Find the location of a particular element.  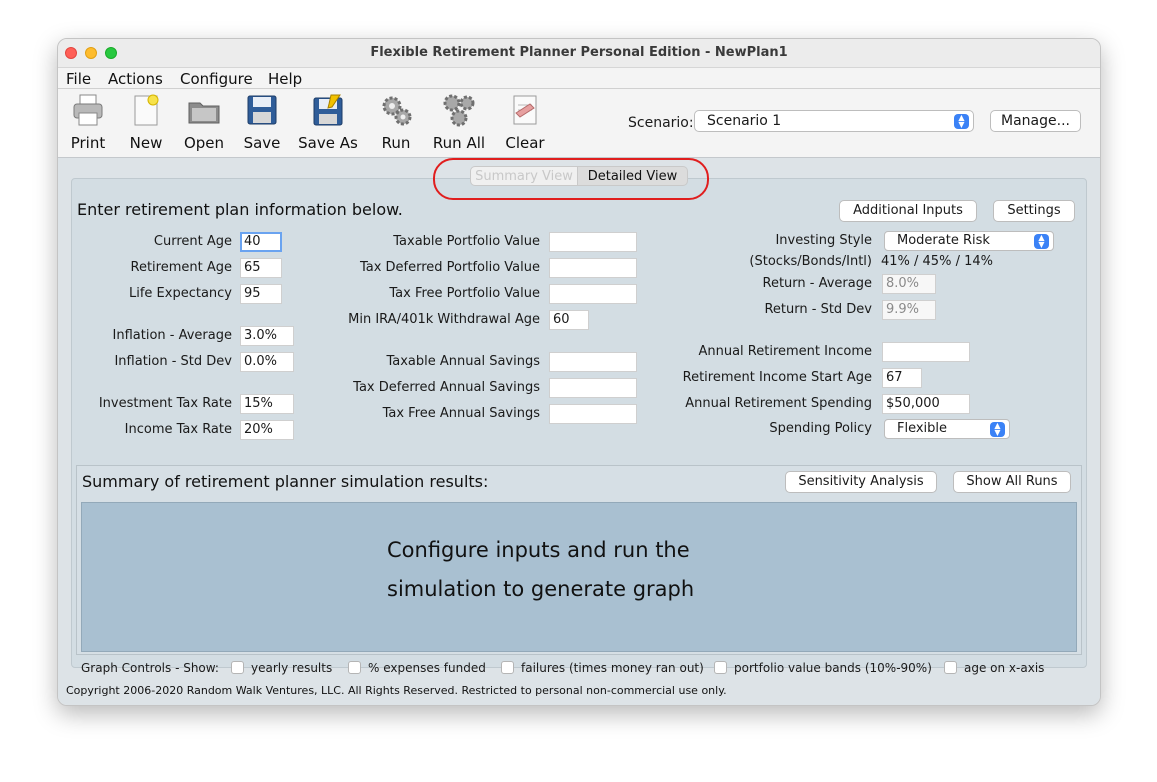

annual-spending-input: $50,000 is located at coordinates (926, 404).